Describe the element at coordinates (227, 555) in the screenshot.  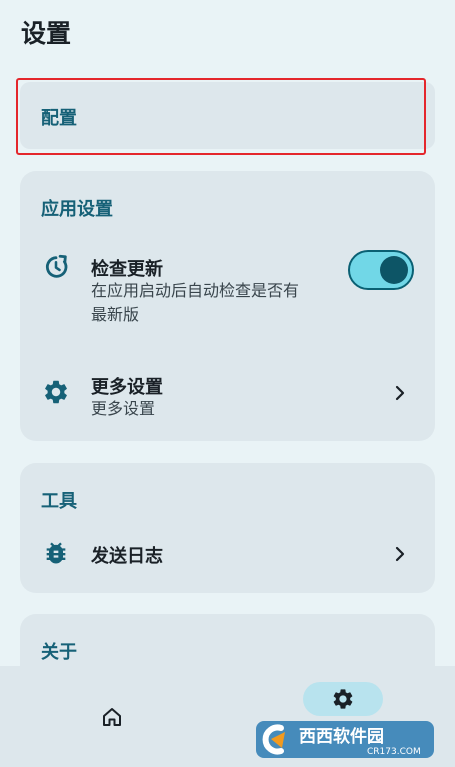
I see `send-log-row: 发送日志` at that location.